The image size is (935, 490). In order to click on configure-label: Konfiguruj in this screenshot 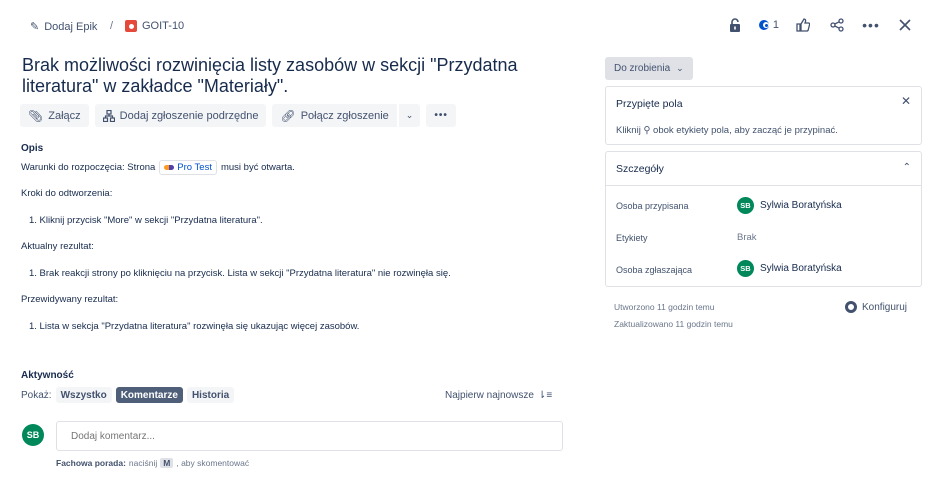, I will do `click(885, 307)`.